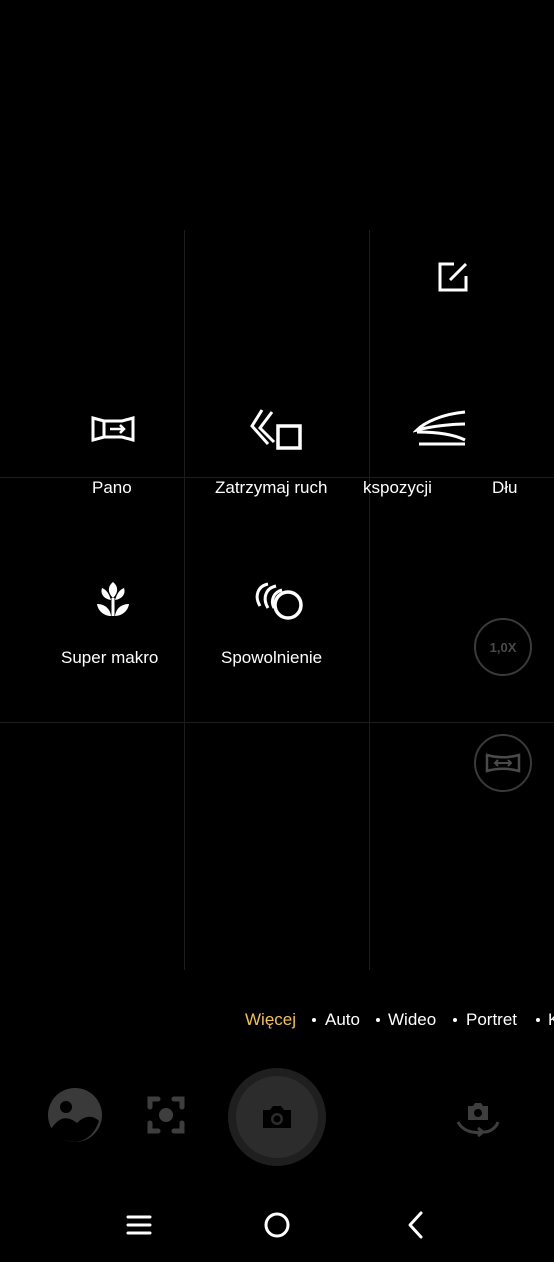  Describe the element at coordinates (342, 1020) in the screenshot. I see `tab-auto: Auto` at that location.